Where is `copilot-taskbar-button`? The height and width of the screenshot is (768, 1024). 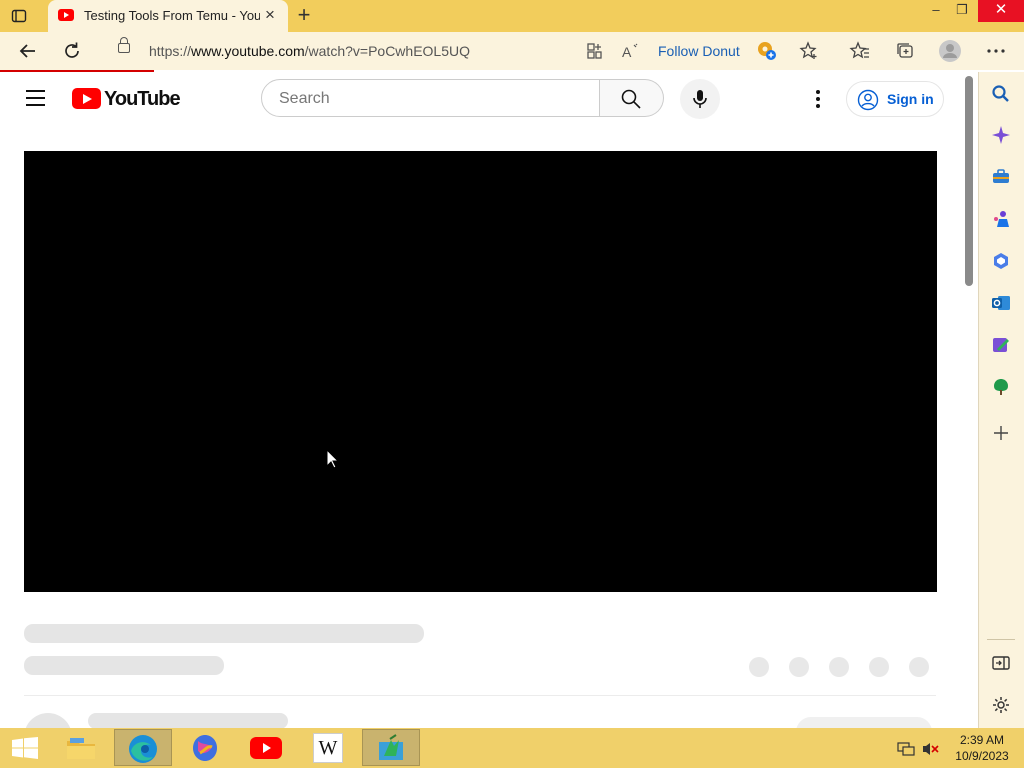 copilot-taskbar-button is located at coordinates (205, 747).